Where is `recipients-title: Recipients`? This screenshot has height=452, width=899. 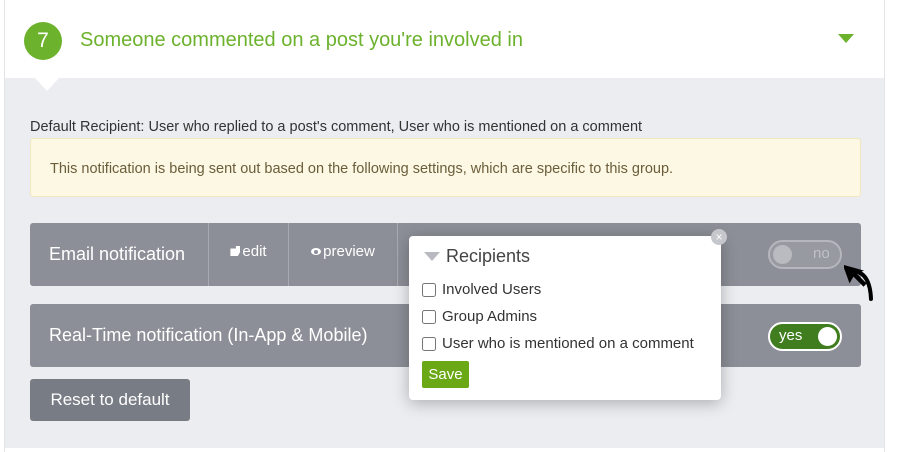
recipients-title: Recipients is located at coordinates (488, 256).